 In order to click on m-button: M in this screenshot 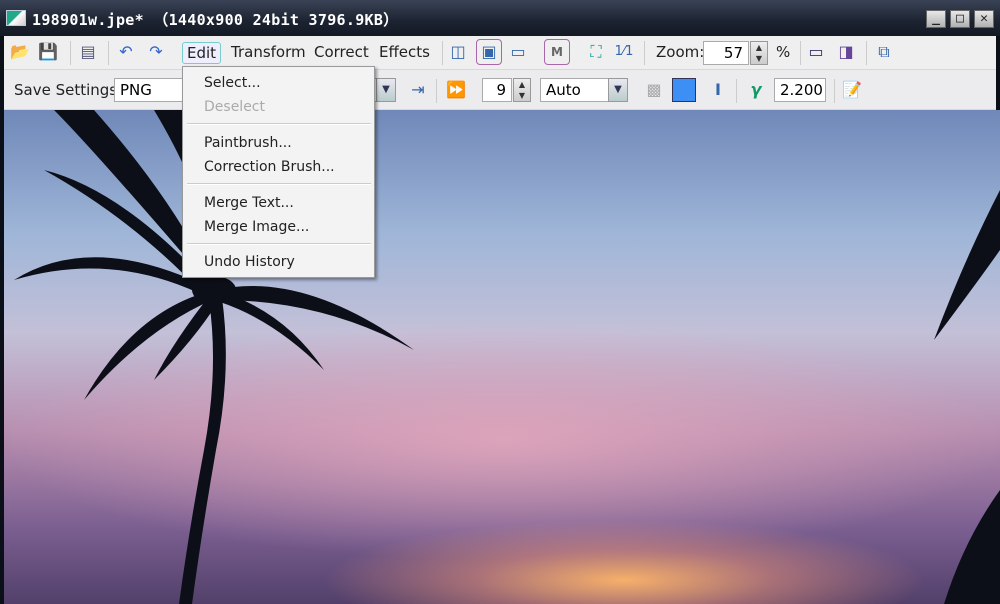, I will do `click(557, 52)`.